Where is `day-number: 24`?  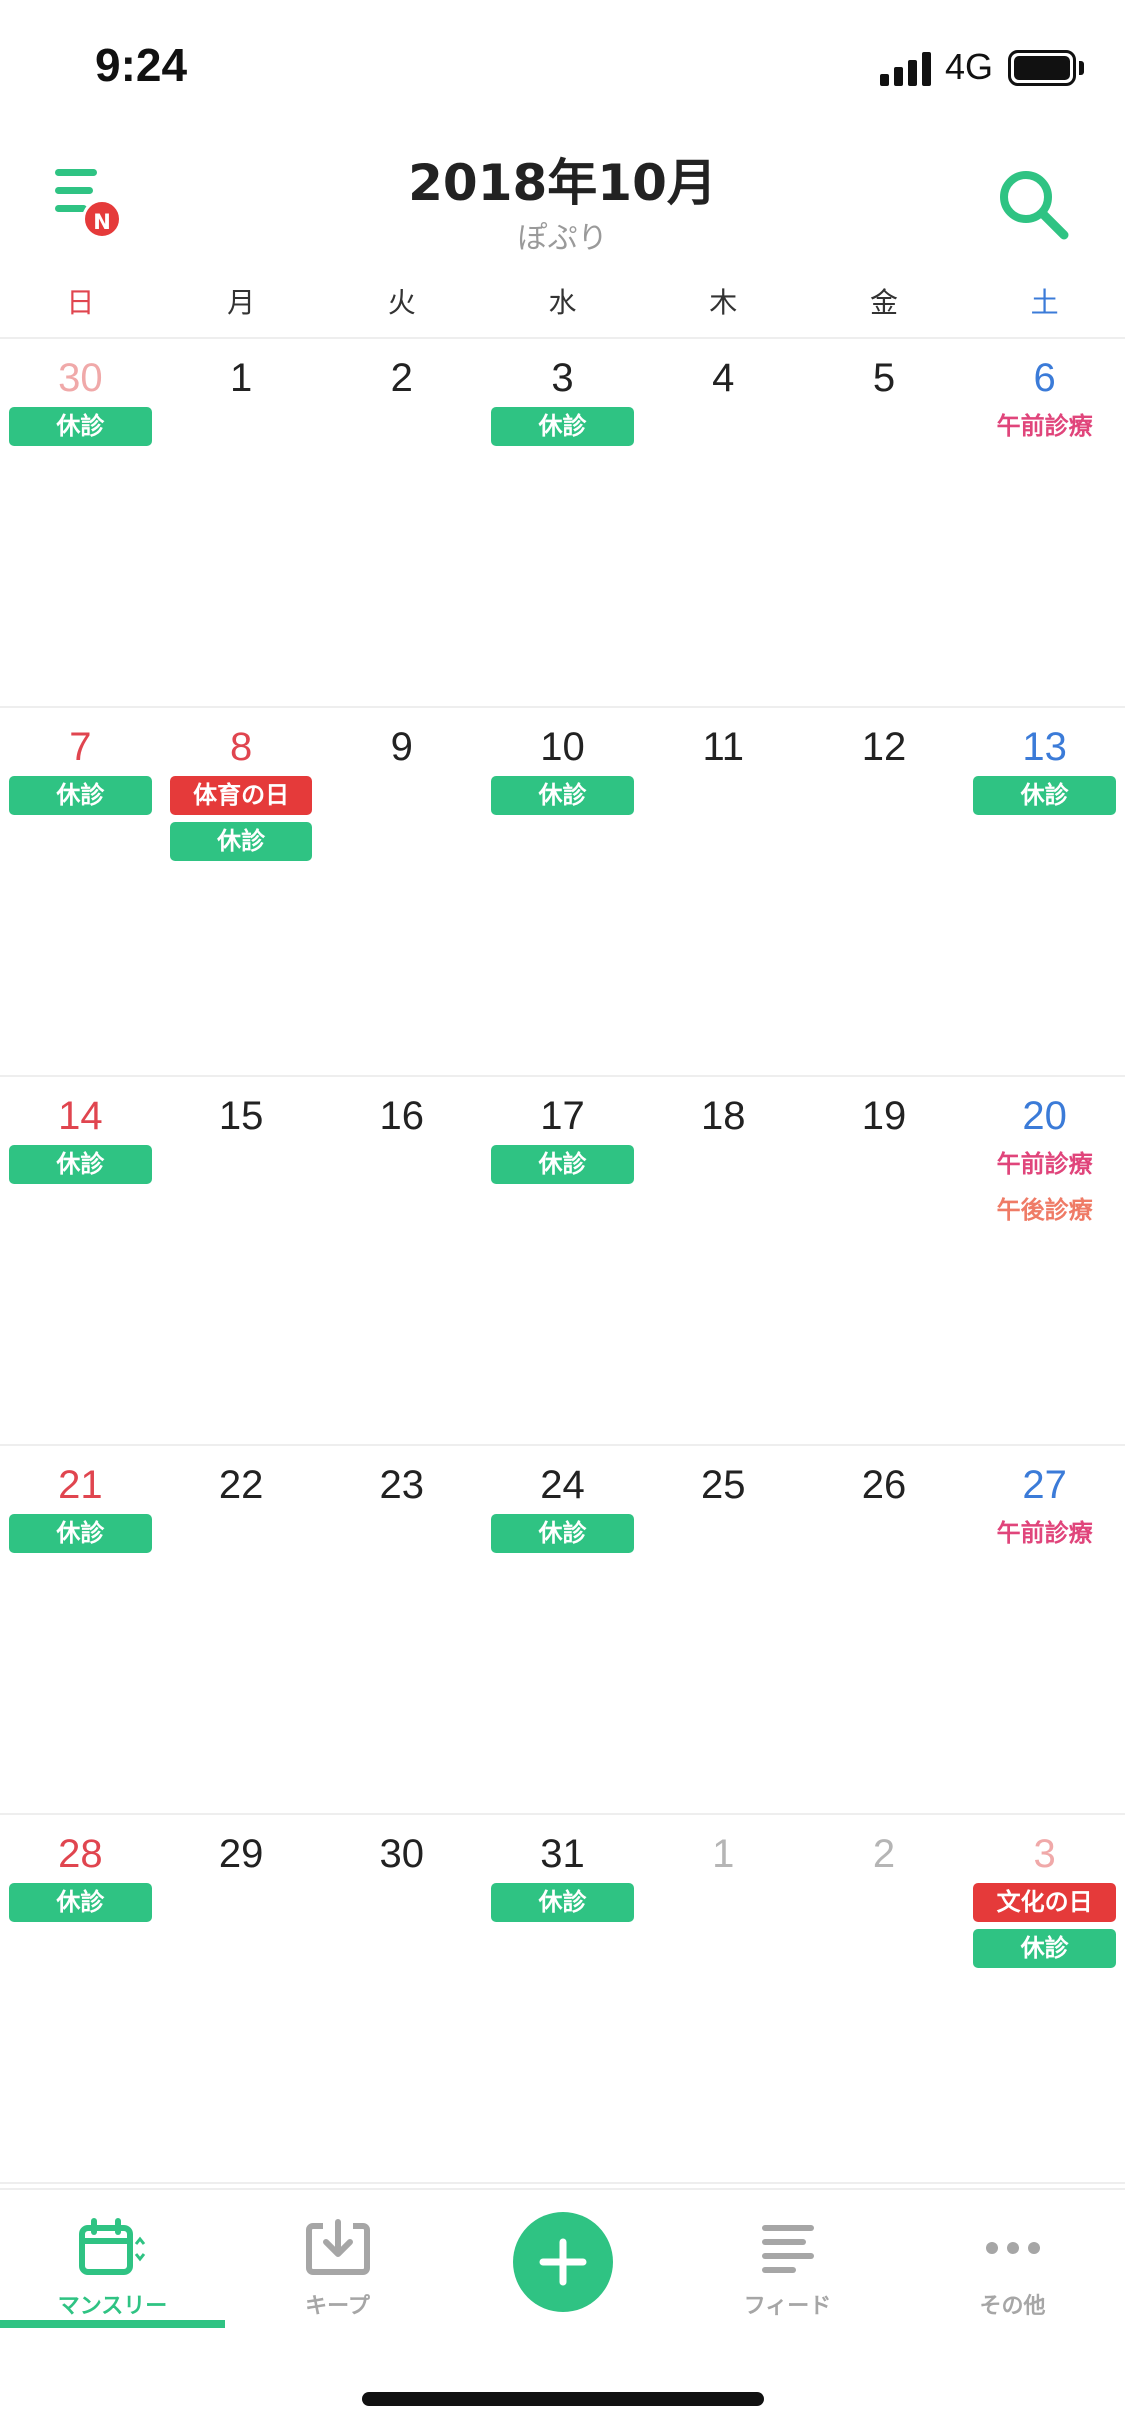
day-number: 24 is located at coordinates (562, 1485).